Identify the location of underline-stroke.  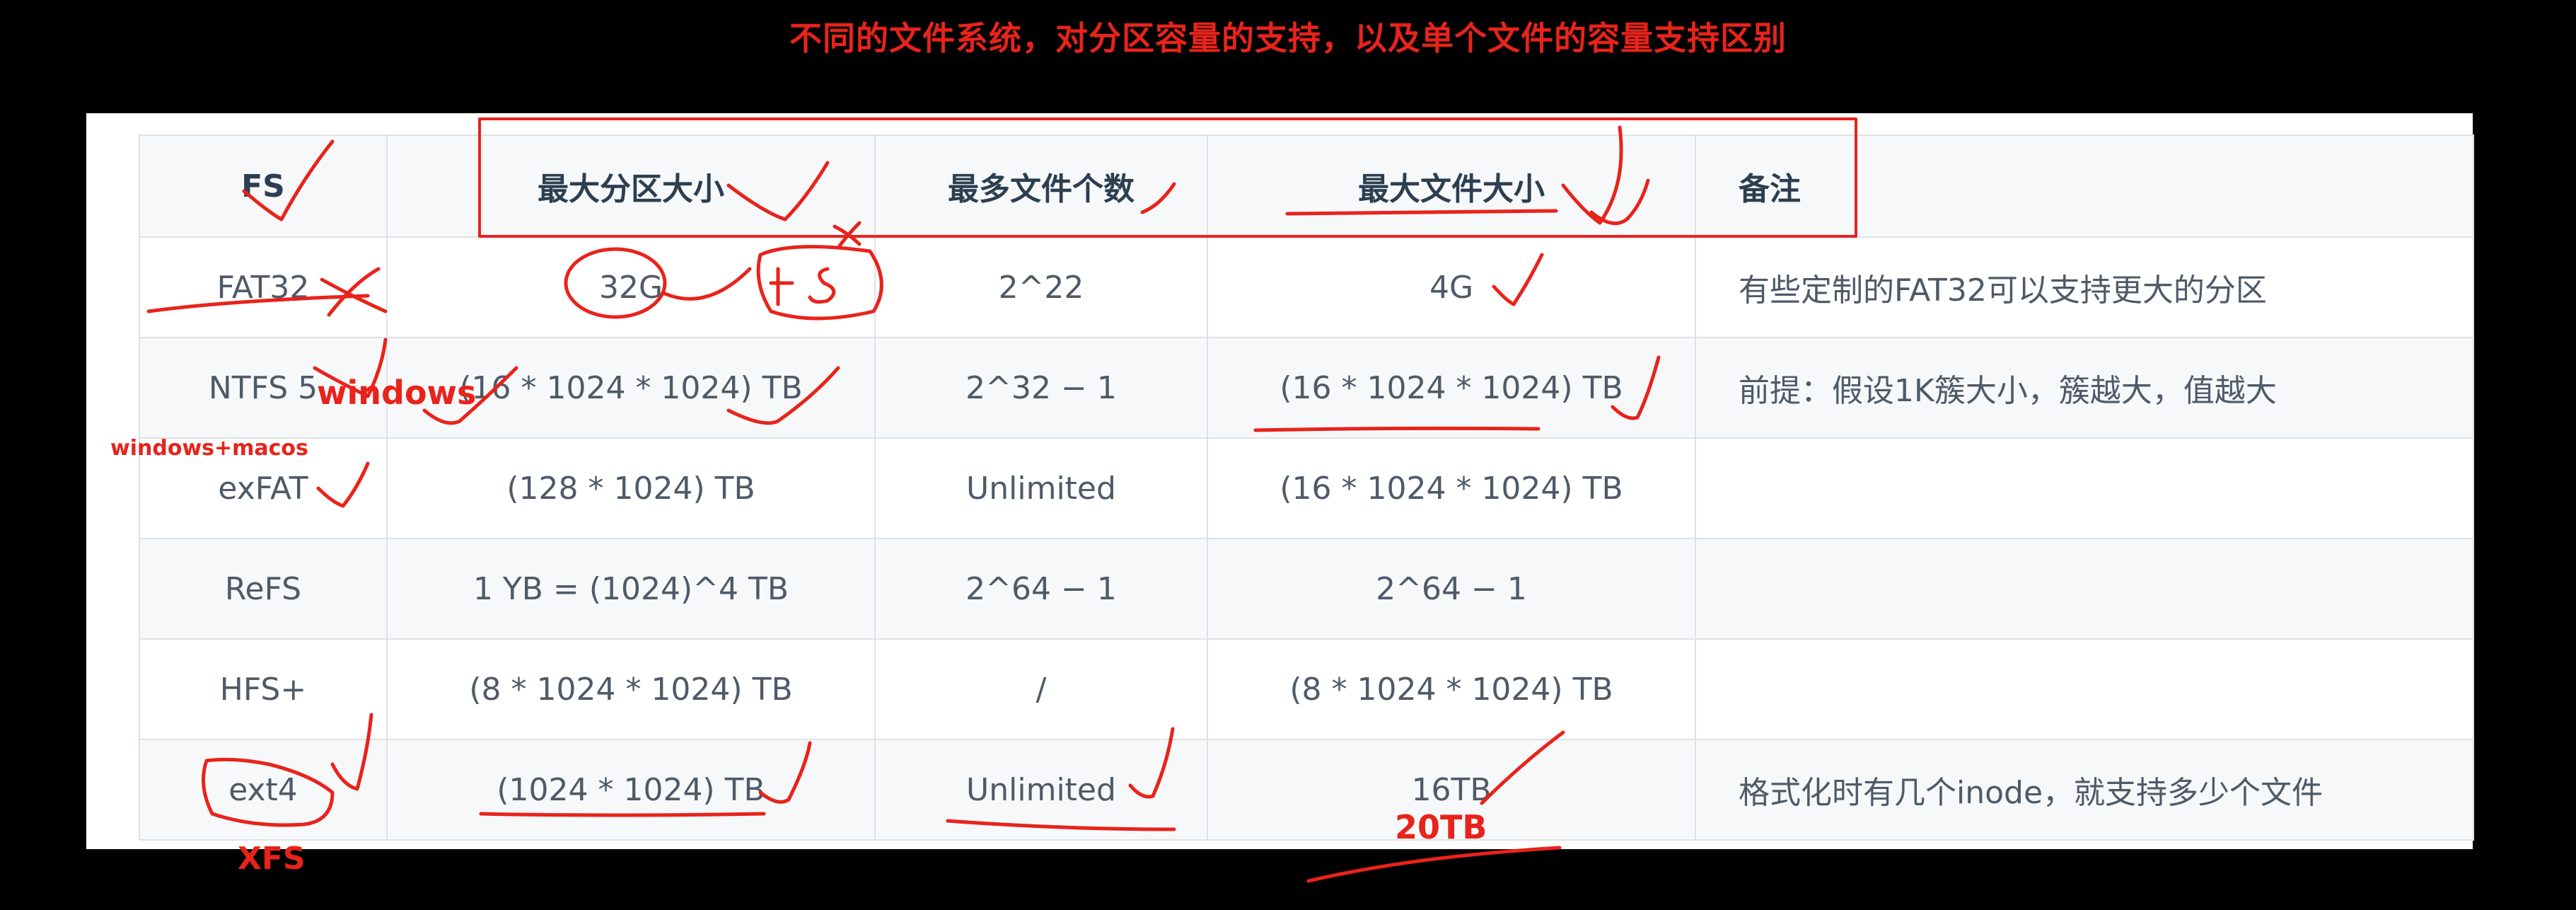
(1434, 864).